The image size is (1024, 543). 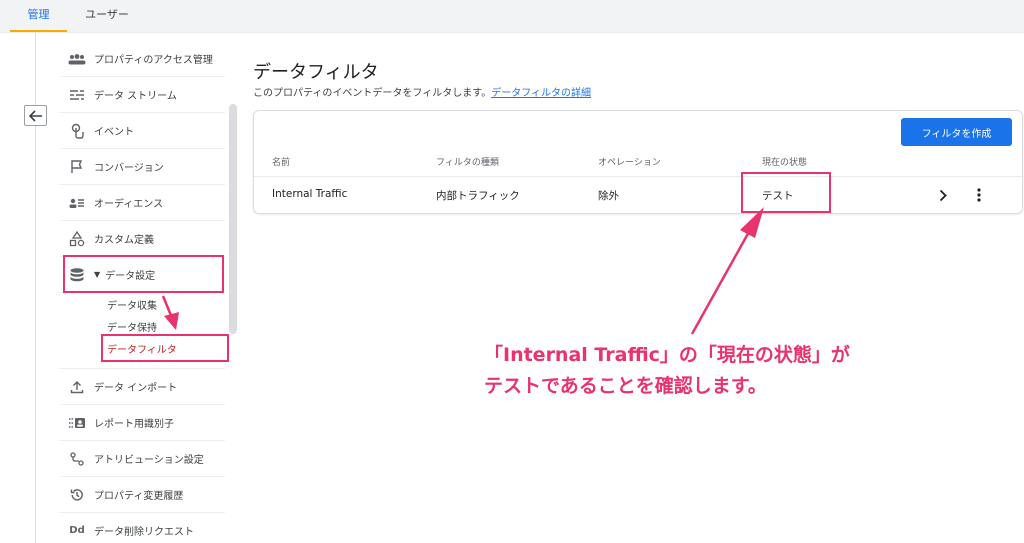 What do you see at coordinates (625, 386) in the screenshot?
I see `annotation-line-2: テストであることを確認します。` at bounding box center [625, 386].